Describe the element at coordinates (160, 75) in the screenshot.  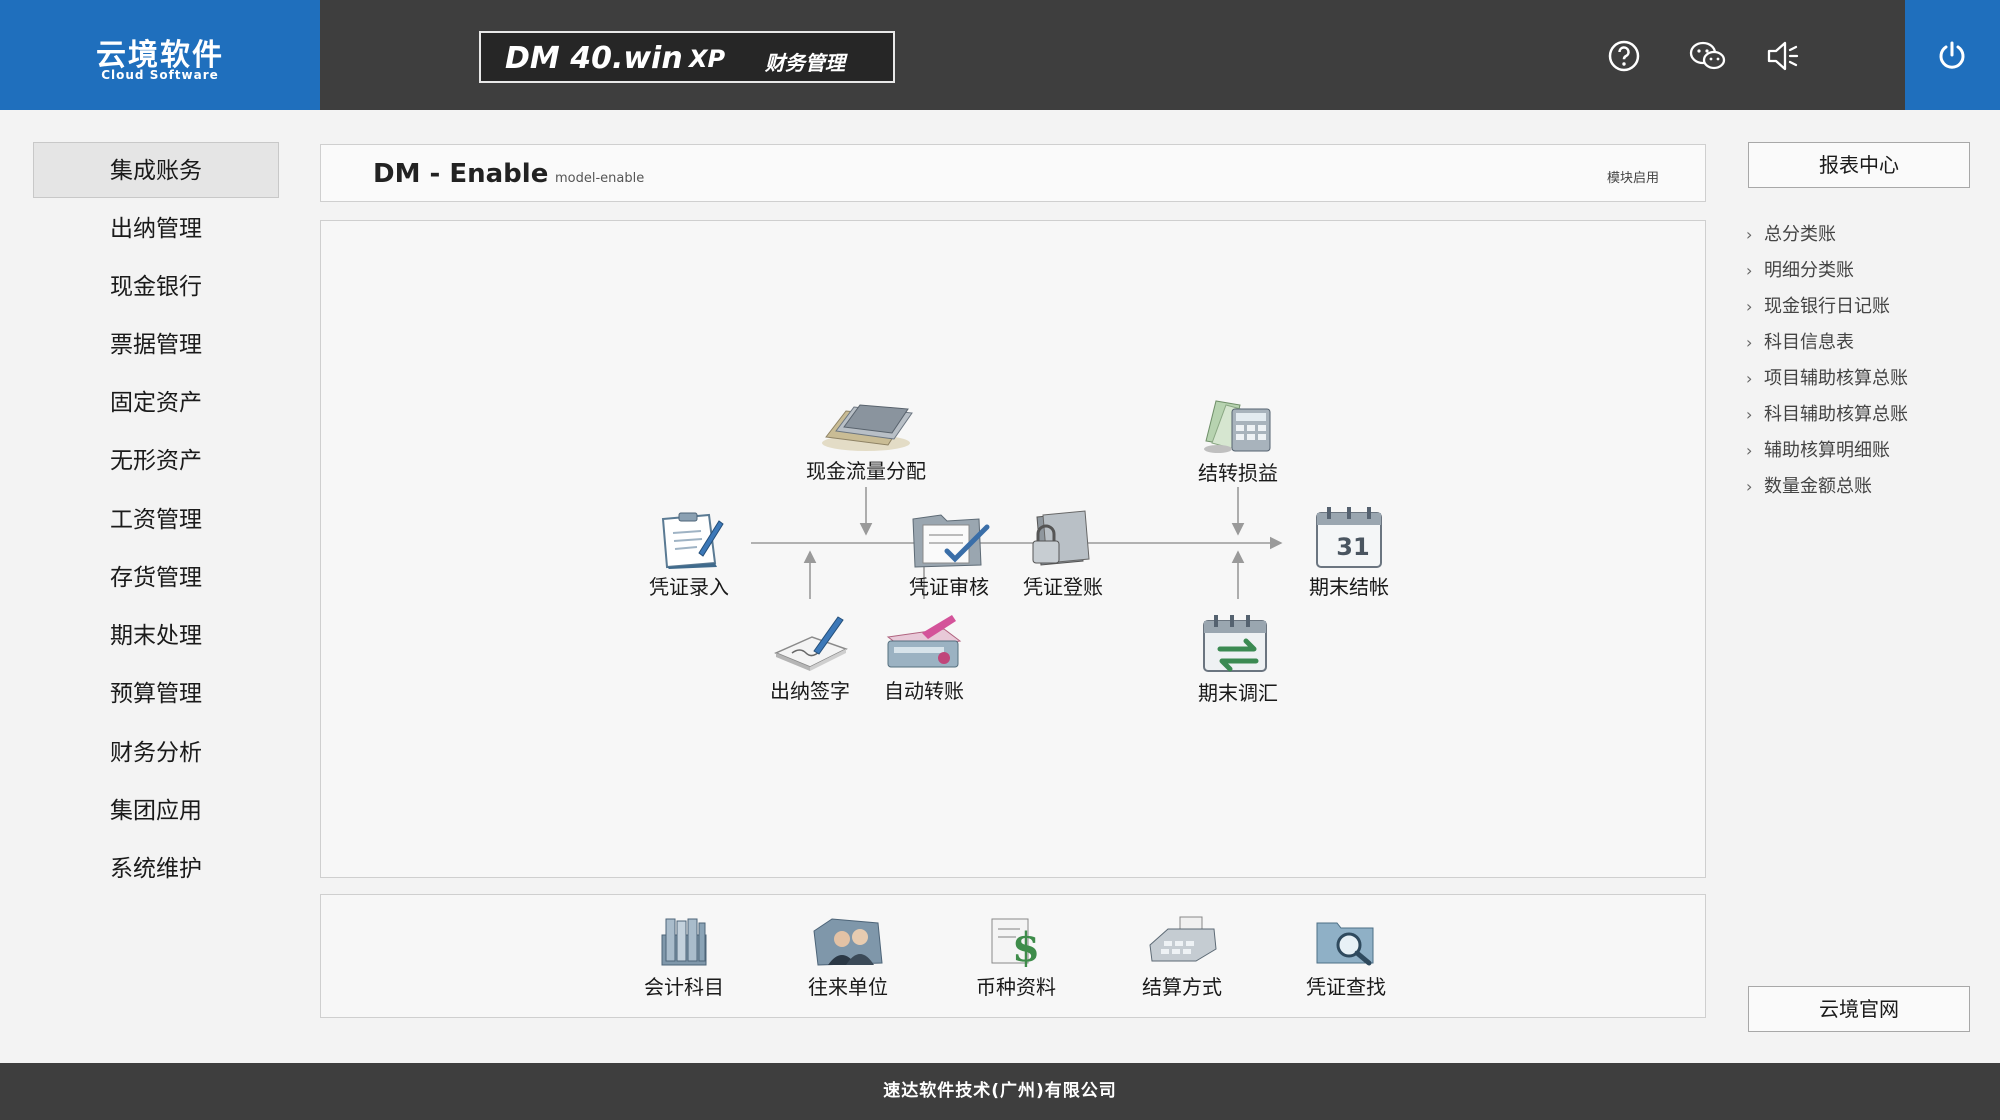
I see `logo-text-en: Cloud Software` at that location.